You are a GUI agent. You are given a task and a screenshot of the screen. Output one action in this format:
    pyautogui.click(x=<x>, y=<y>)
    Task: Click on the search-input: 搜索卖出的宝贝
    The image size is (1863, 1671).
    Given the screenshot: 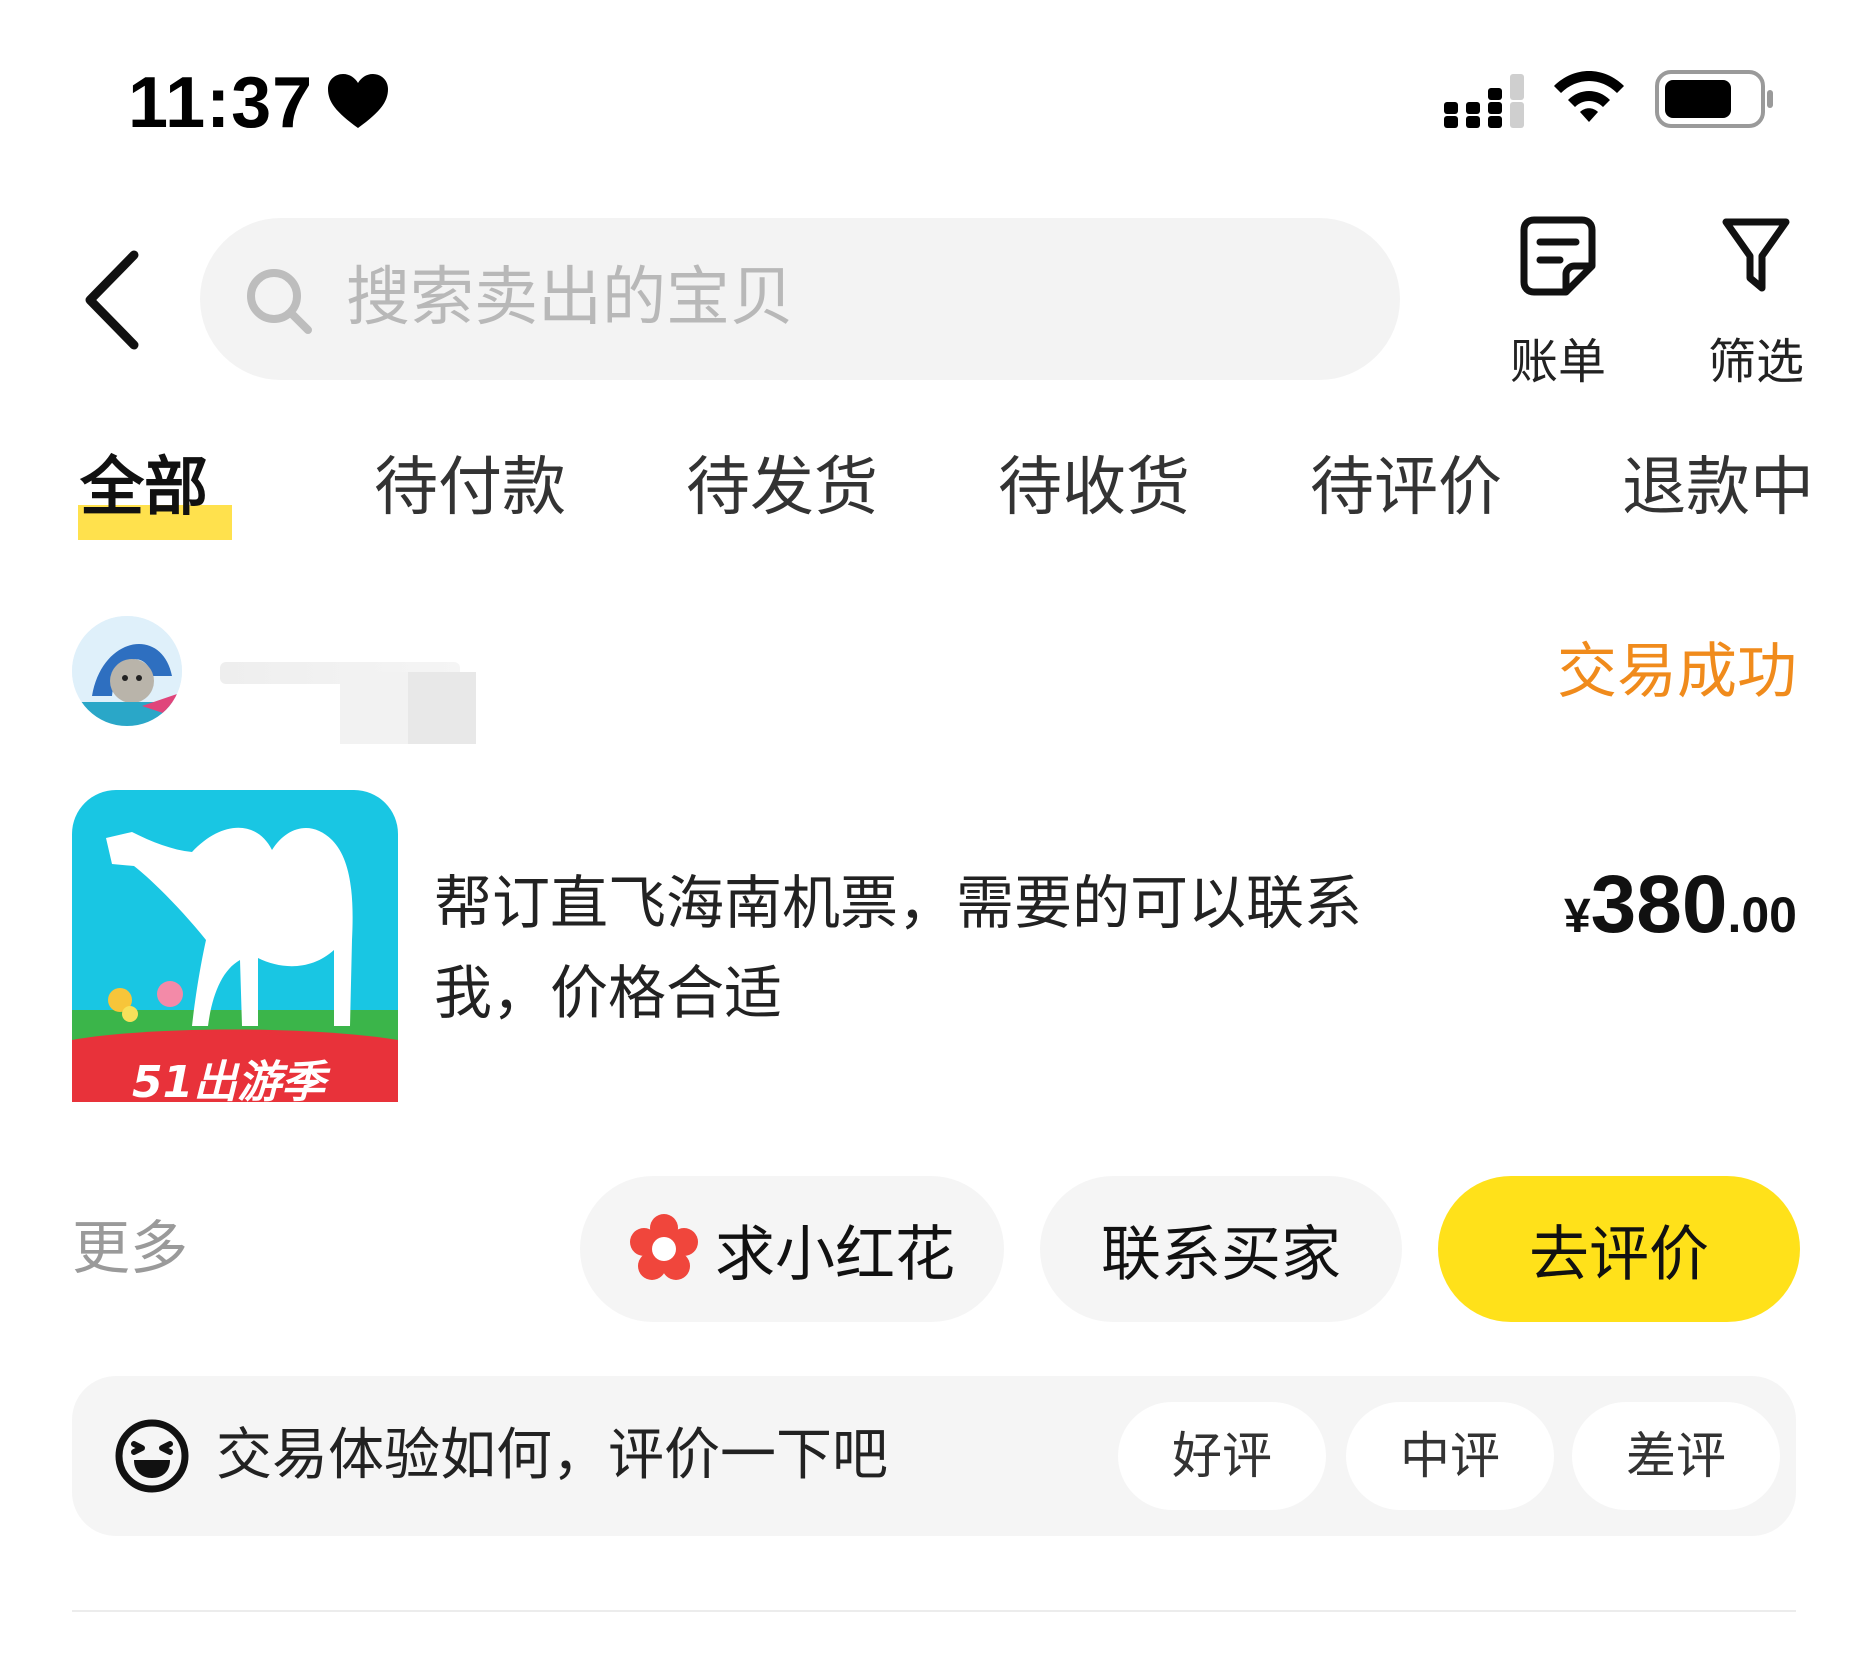 What is the action you would take?
    pyautogui.click(x=800, y=299)
    